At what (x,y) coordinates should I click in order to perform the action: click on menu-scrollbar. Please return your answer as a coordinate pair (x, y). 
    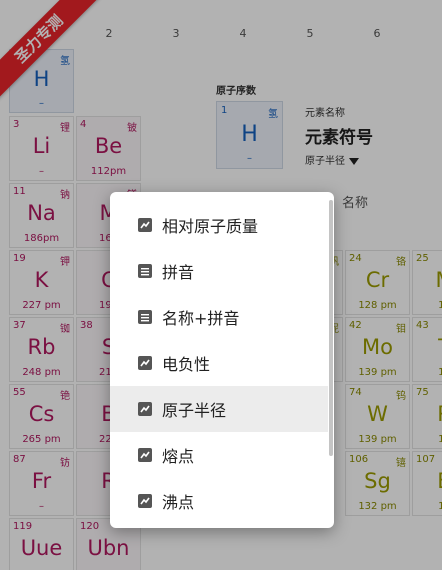
    Looking at the image, I should click on (331, 328).